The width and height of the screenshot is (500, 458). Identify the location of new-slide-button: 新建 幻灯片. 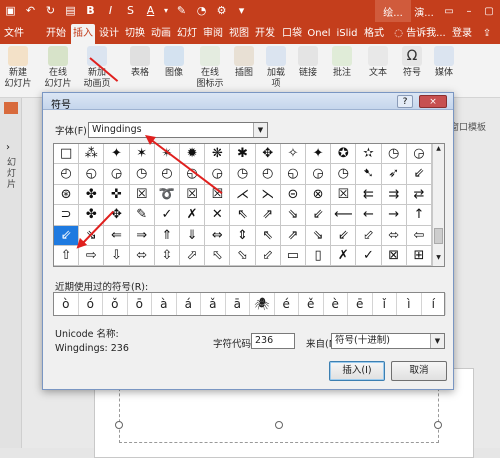
(18, 68).